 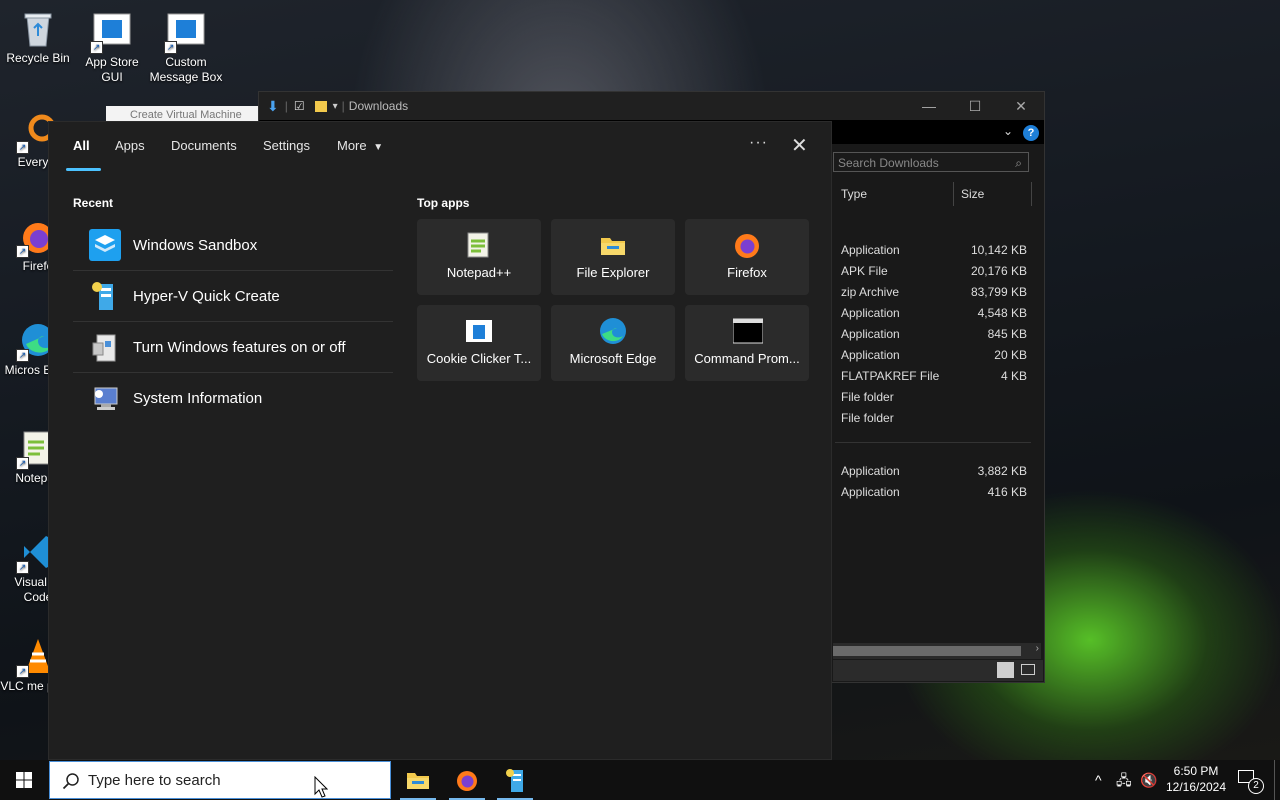 What do you see at coordinates (320, 106) in the screenshot?
I see `new-folder-icon` at bounding box center [320, 106].